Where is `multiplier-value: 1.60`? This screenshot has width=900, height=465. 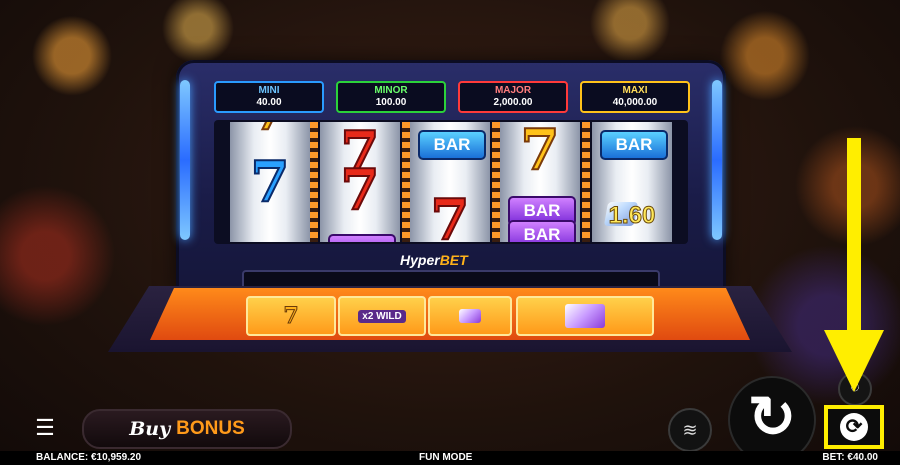
multiplier-value: 1.60 is located at coordinates (632, 216).